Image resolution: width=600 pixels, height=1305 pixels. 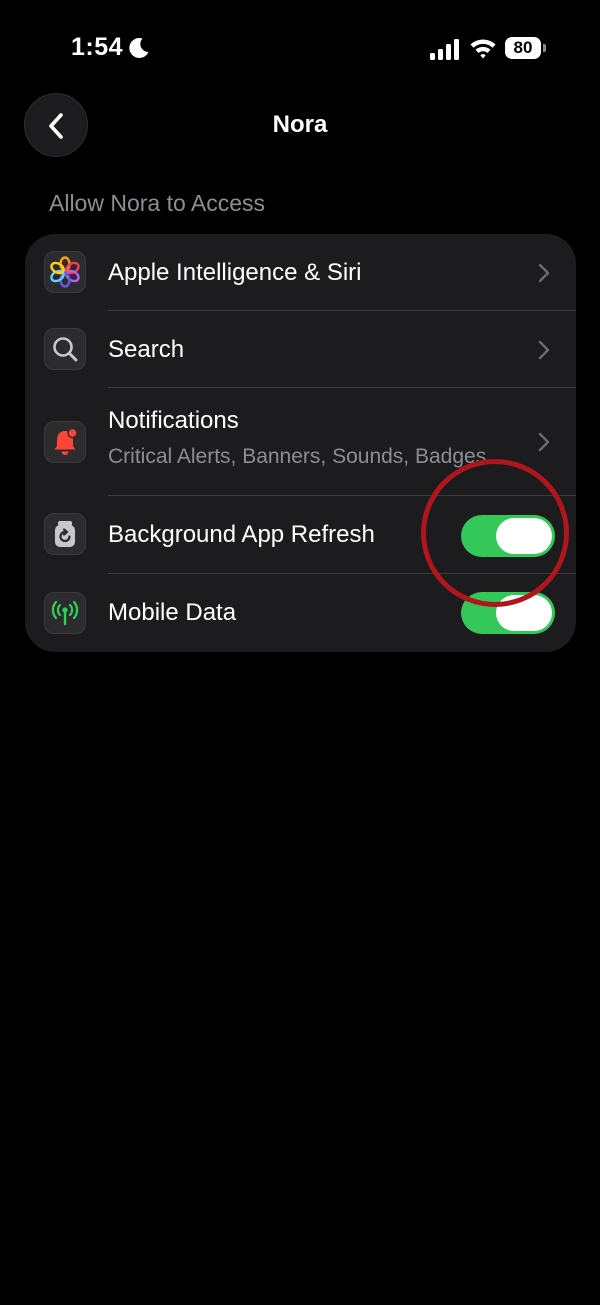 What do you see at coordinates (97, 47) in the screenshot?
I see `status-time: 1:54` at bounding box center [97, 47].